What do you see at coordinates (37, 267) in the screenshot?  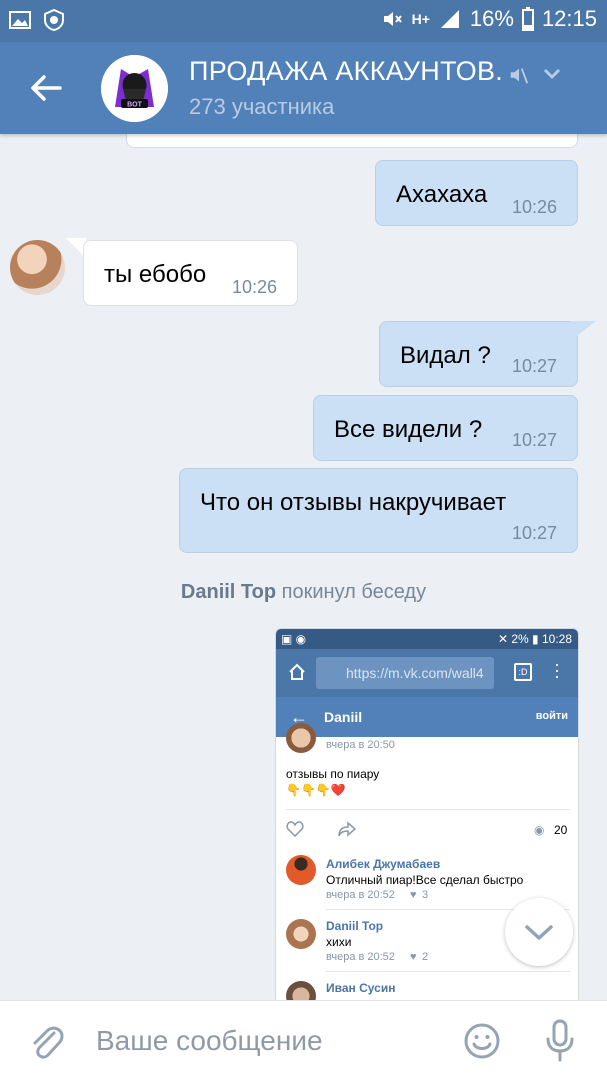 I see `sender-avatar` at bounding box center [37, 267].